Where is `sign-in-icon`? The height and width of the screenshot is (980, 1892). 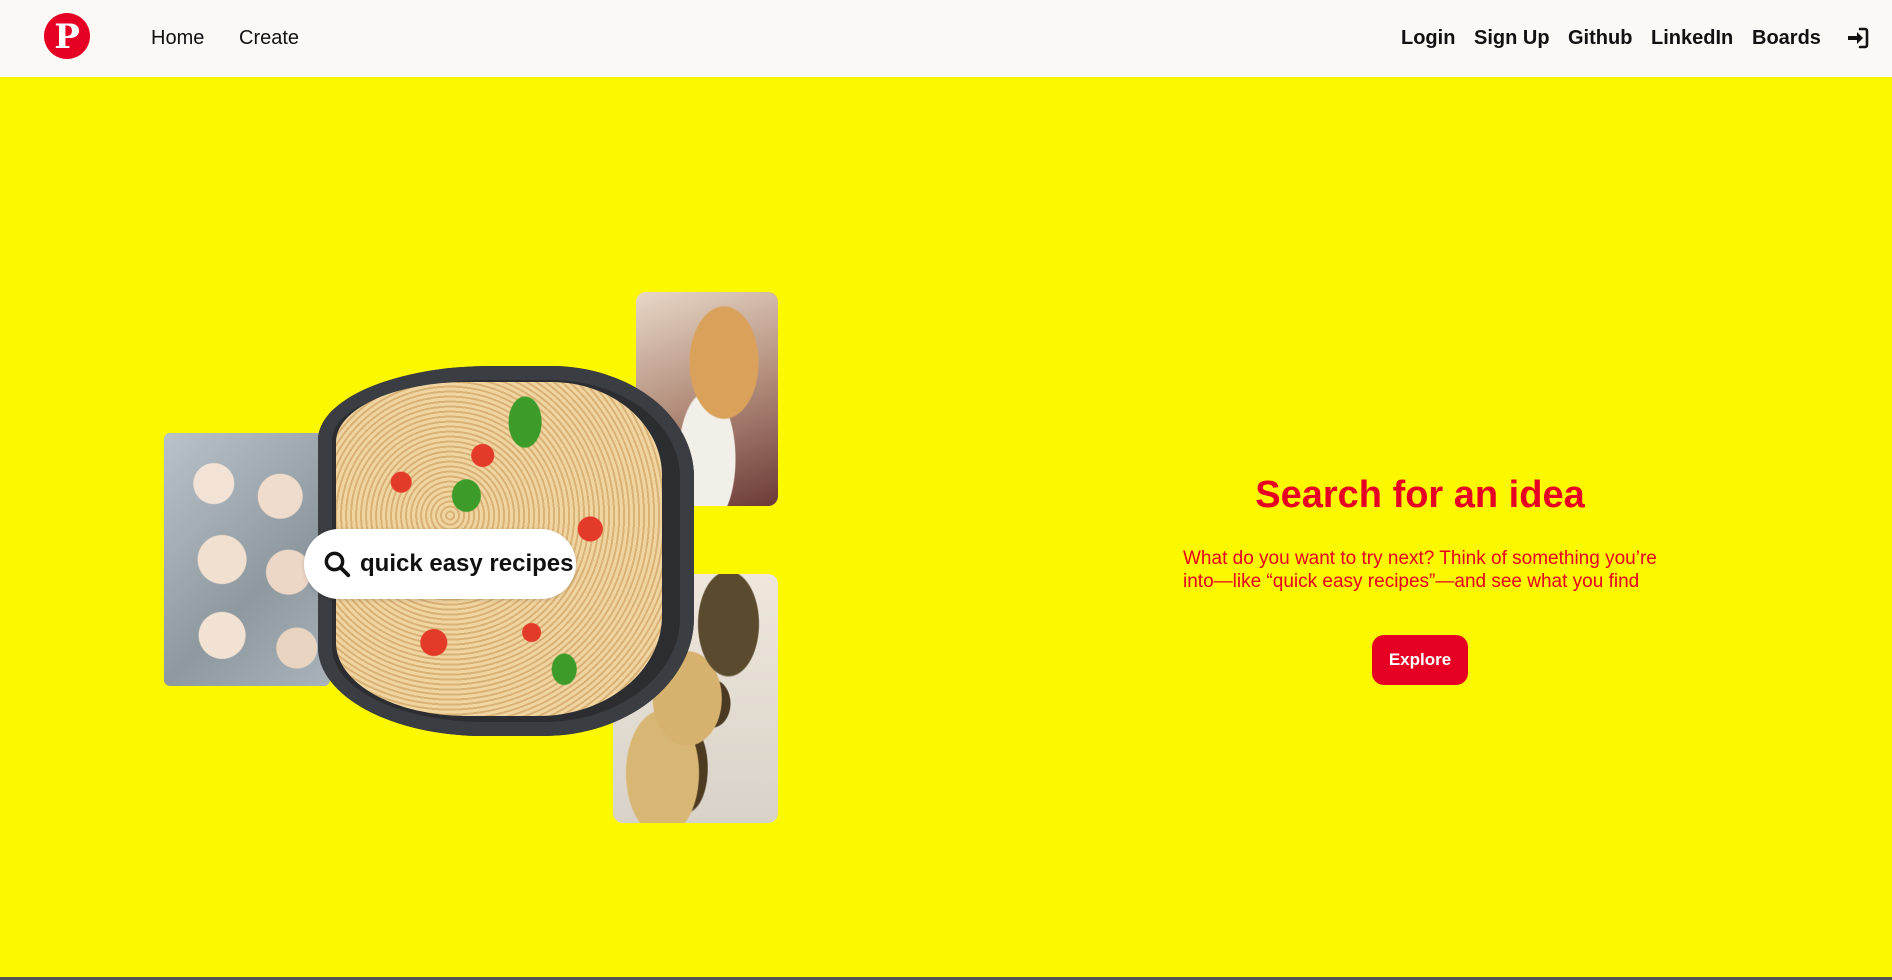 sign-in-icon is located at coordinates (1858, 38).